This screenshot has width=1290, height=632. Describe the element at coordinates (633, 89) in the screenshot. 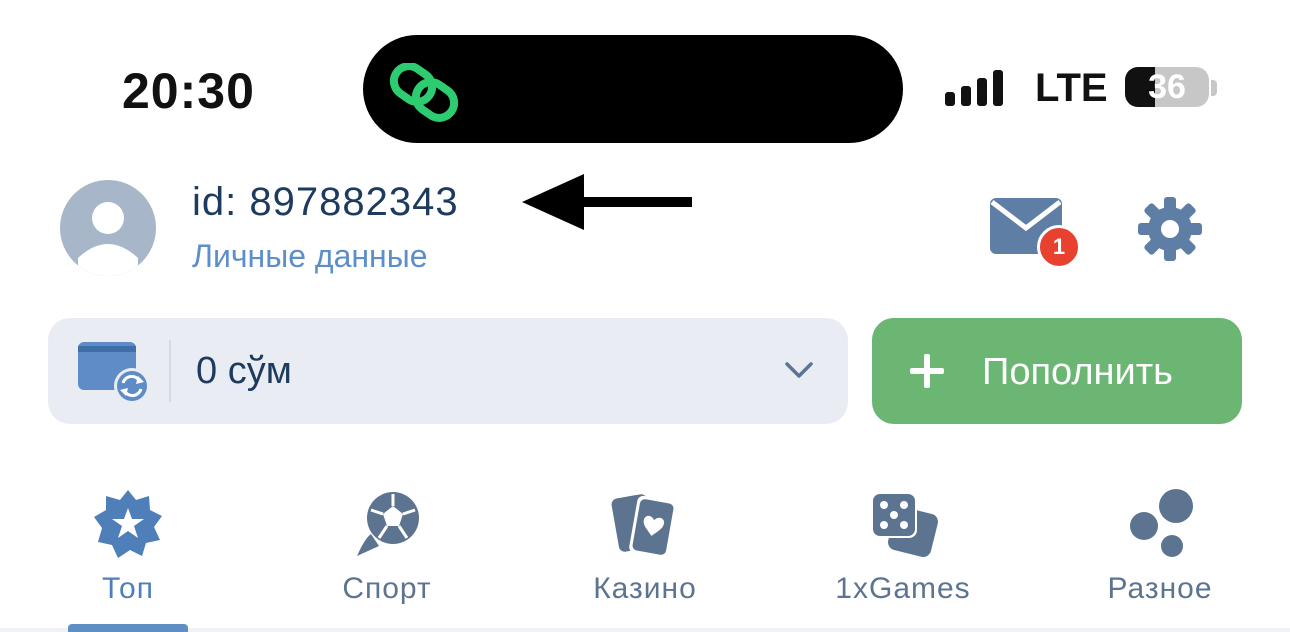

I see `dynamic-island` at that location.